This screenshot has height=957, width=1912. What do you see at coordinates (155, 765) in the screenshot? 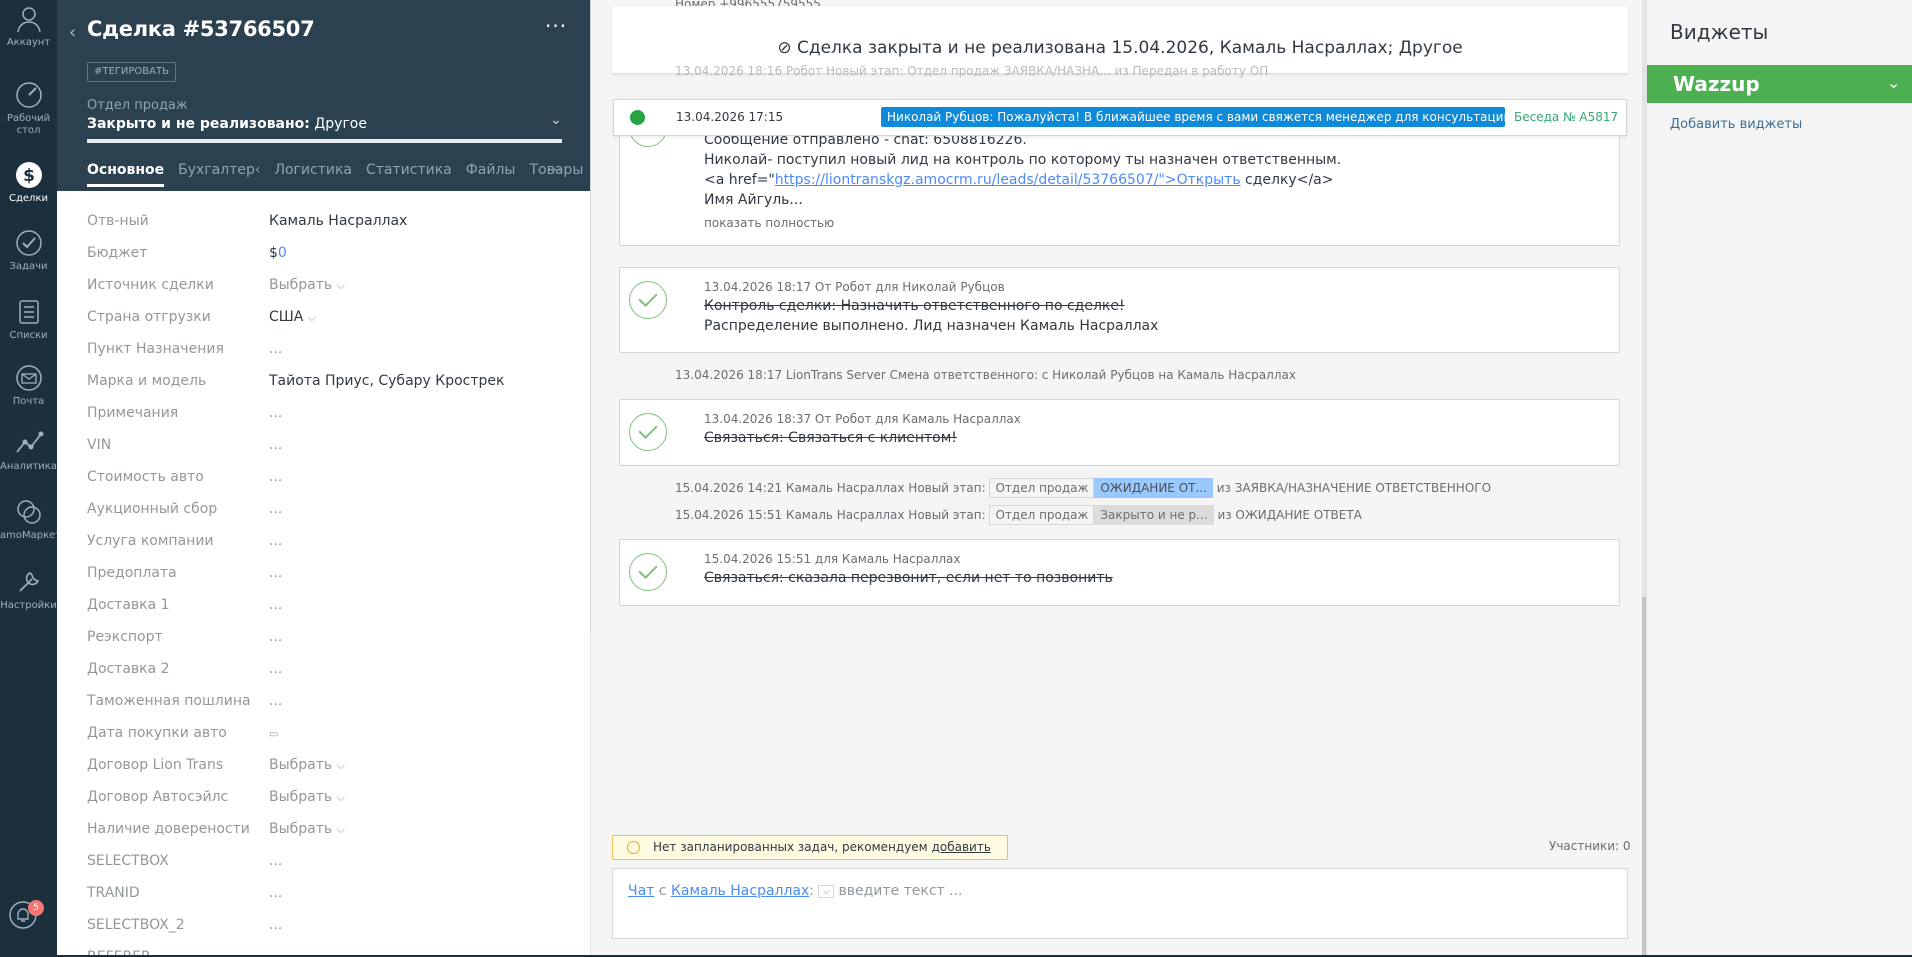
I see `field-label: Договор Lion Trans` at bounding box center [155, 765].